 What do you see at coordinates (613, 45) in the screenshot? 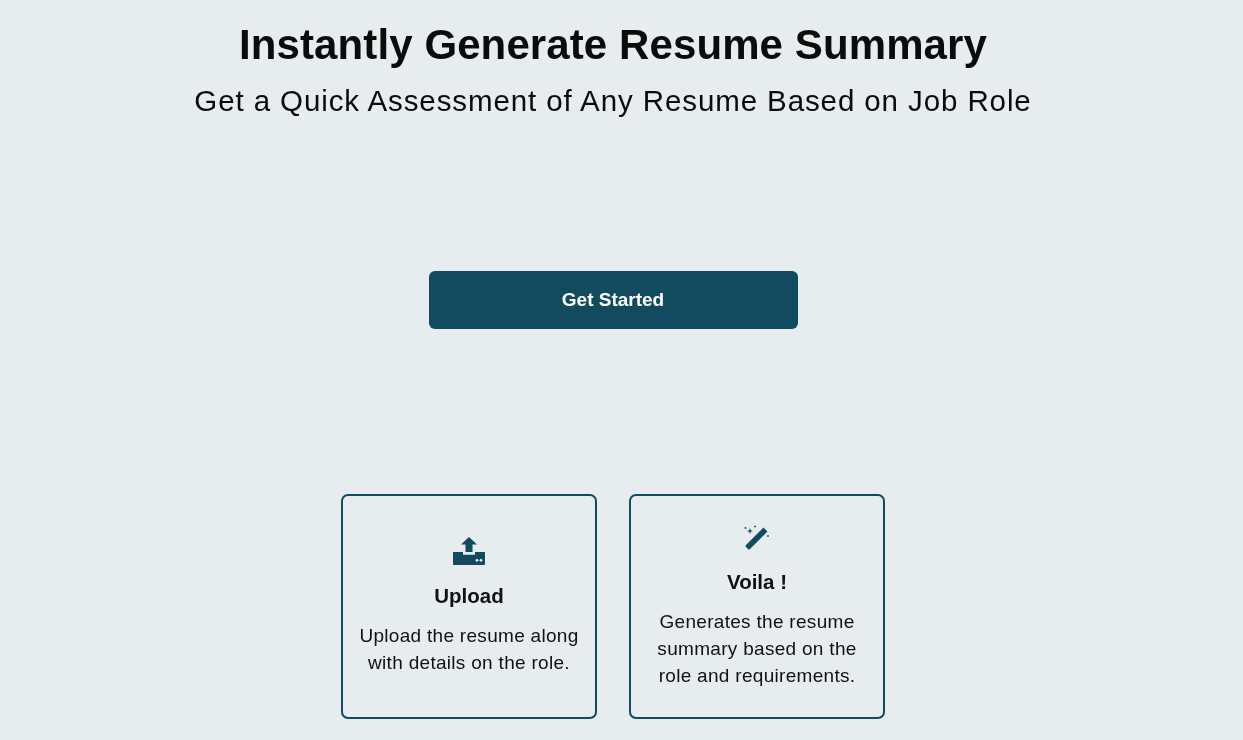
I see `page-title: Instantly Generate Resume Summary` at bounding box center [613, 45].